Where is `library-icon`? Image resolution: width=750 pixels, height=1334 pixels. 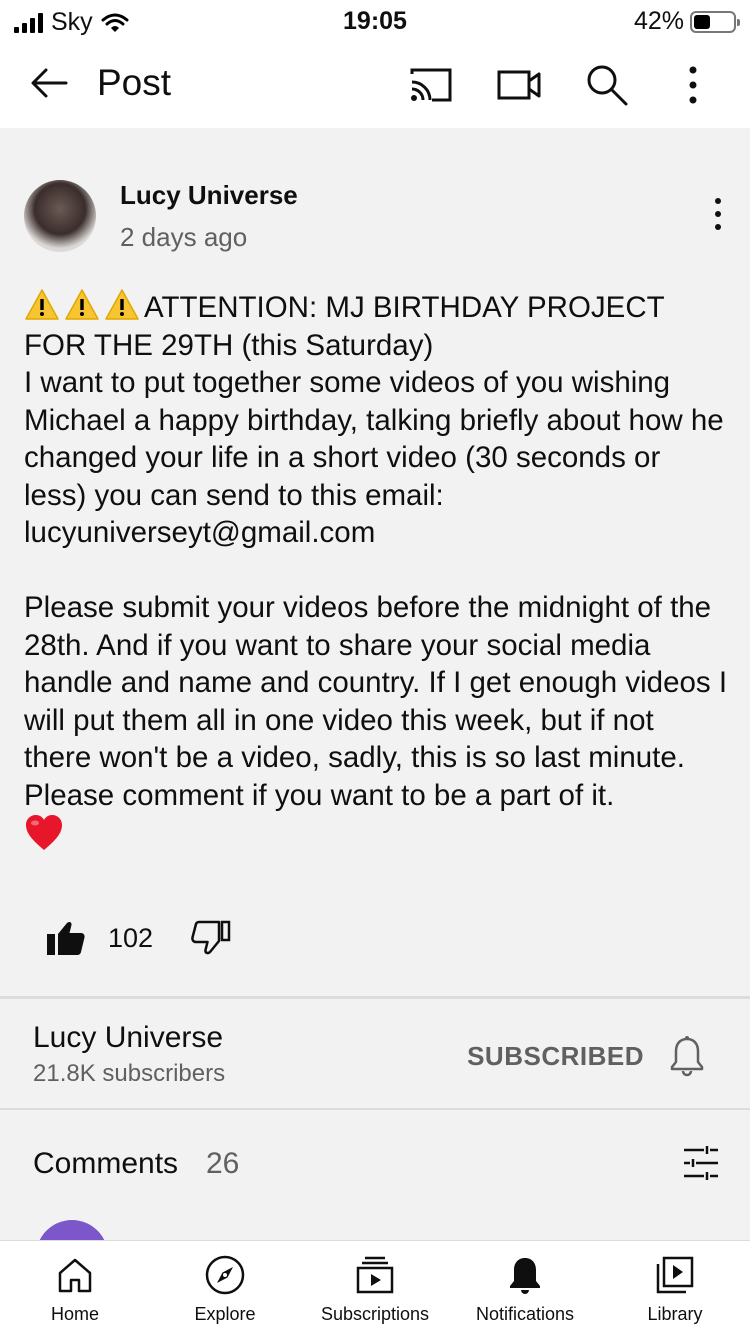 library-icon is located at coordinates (675, 1275).